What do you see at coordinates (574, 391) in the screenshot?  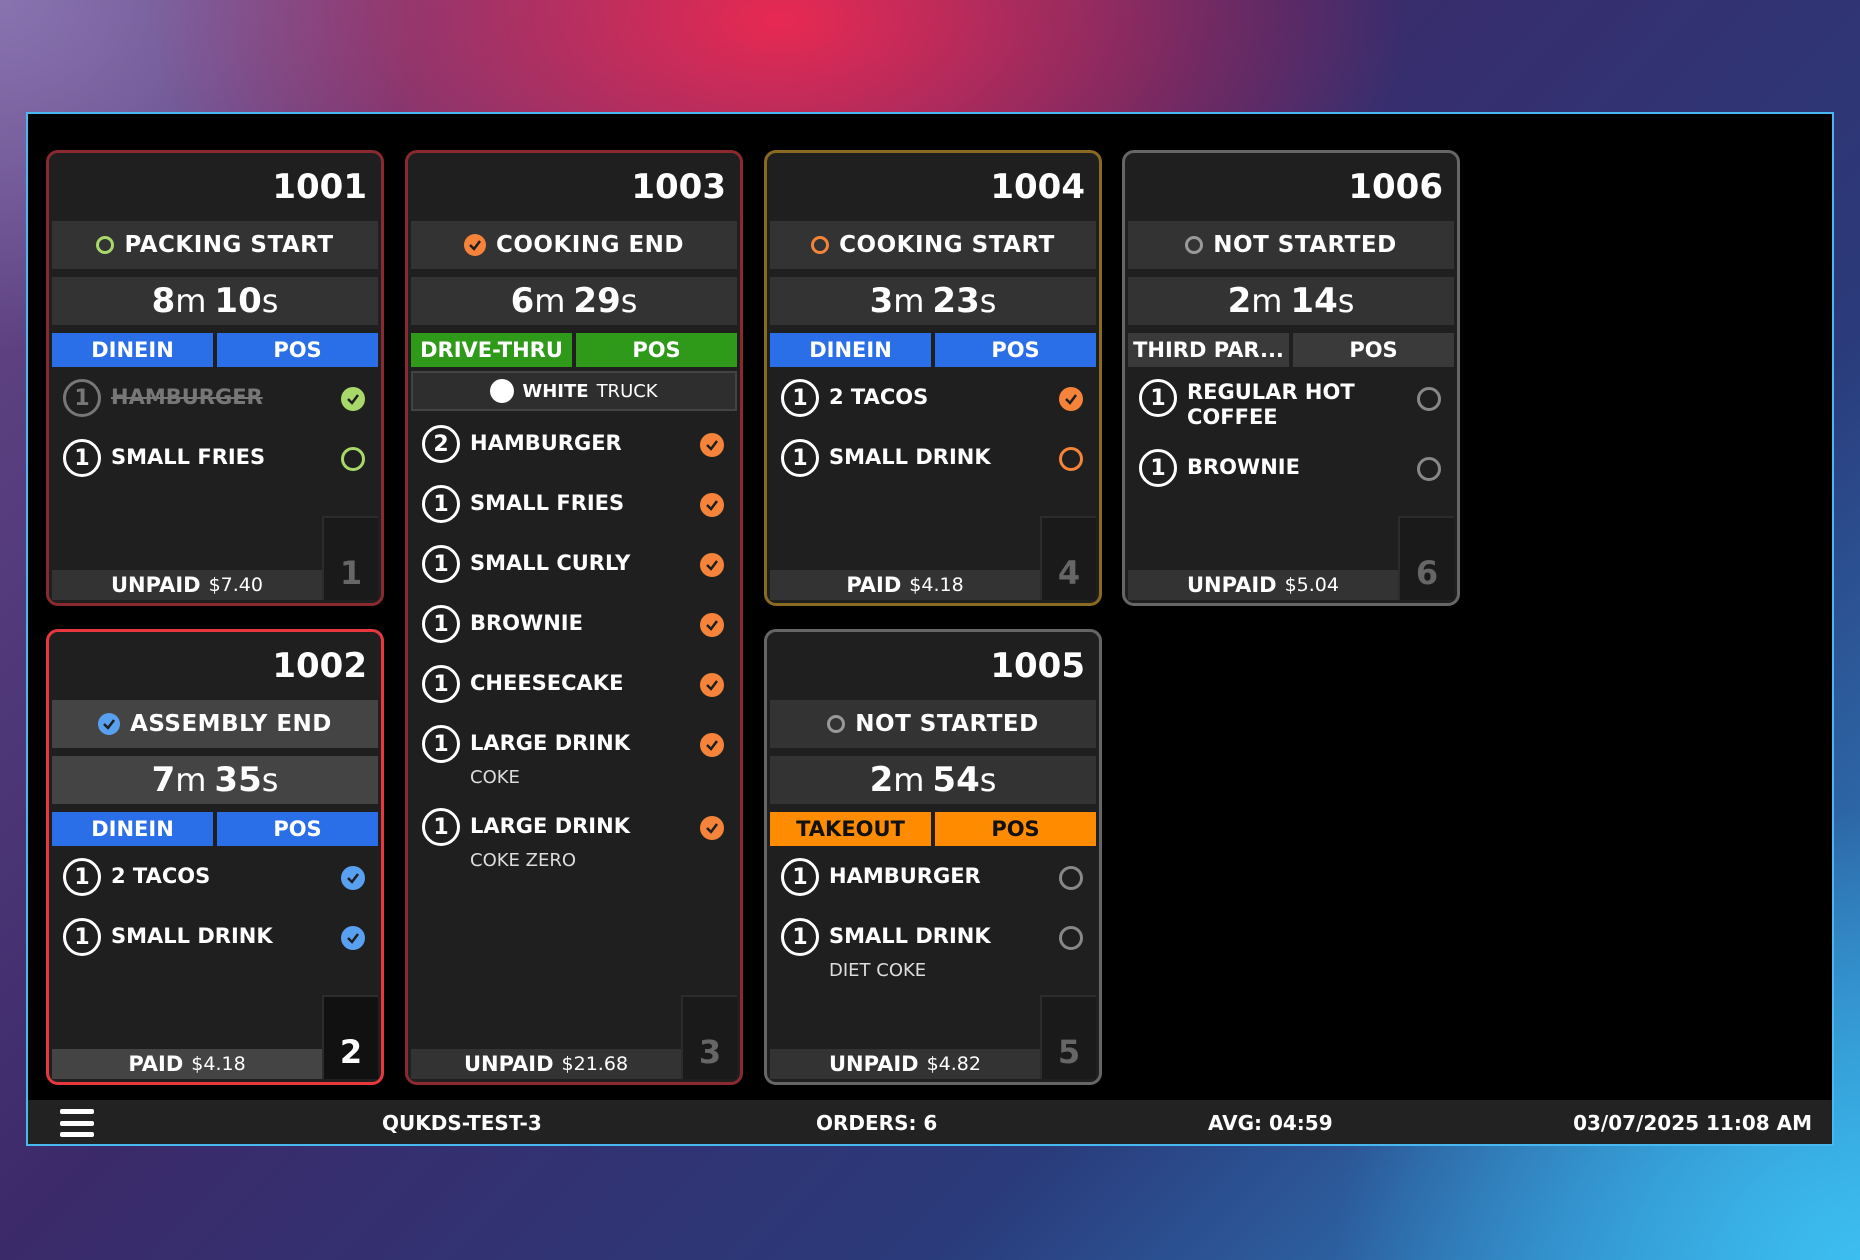 I see `vehicle-info: WHITE TRUCK` at bounding box center [574, 391].